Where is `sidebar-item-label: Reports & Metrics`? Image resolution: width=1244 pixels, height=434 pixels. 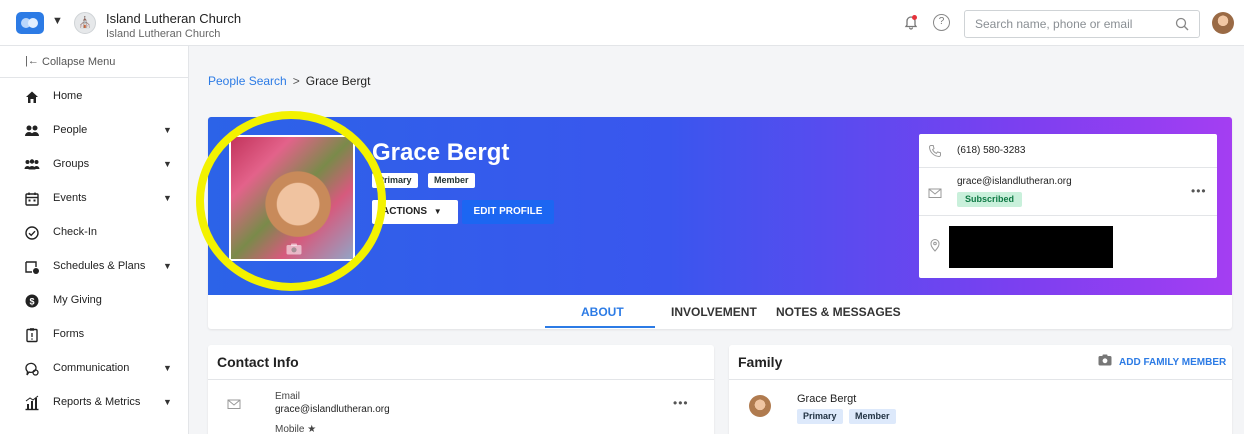 sidebar-item-label: Reports & Metrics is located at coordinates (97, 402).